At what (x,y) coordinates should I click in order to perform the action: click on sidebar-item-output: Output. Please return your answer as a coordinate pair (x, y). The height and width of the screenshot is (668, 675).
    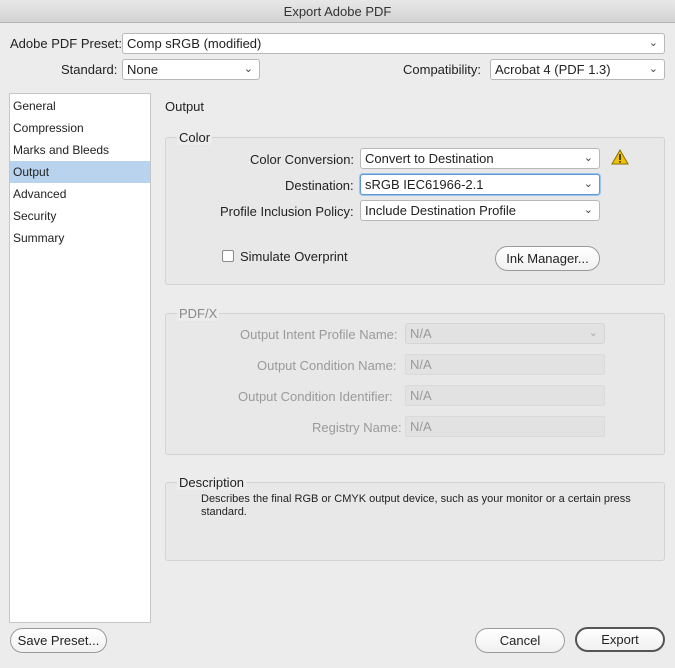
    Looking at the image, I should click on (80, 172).